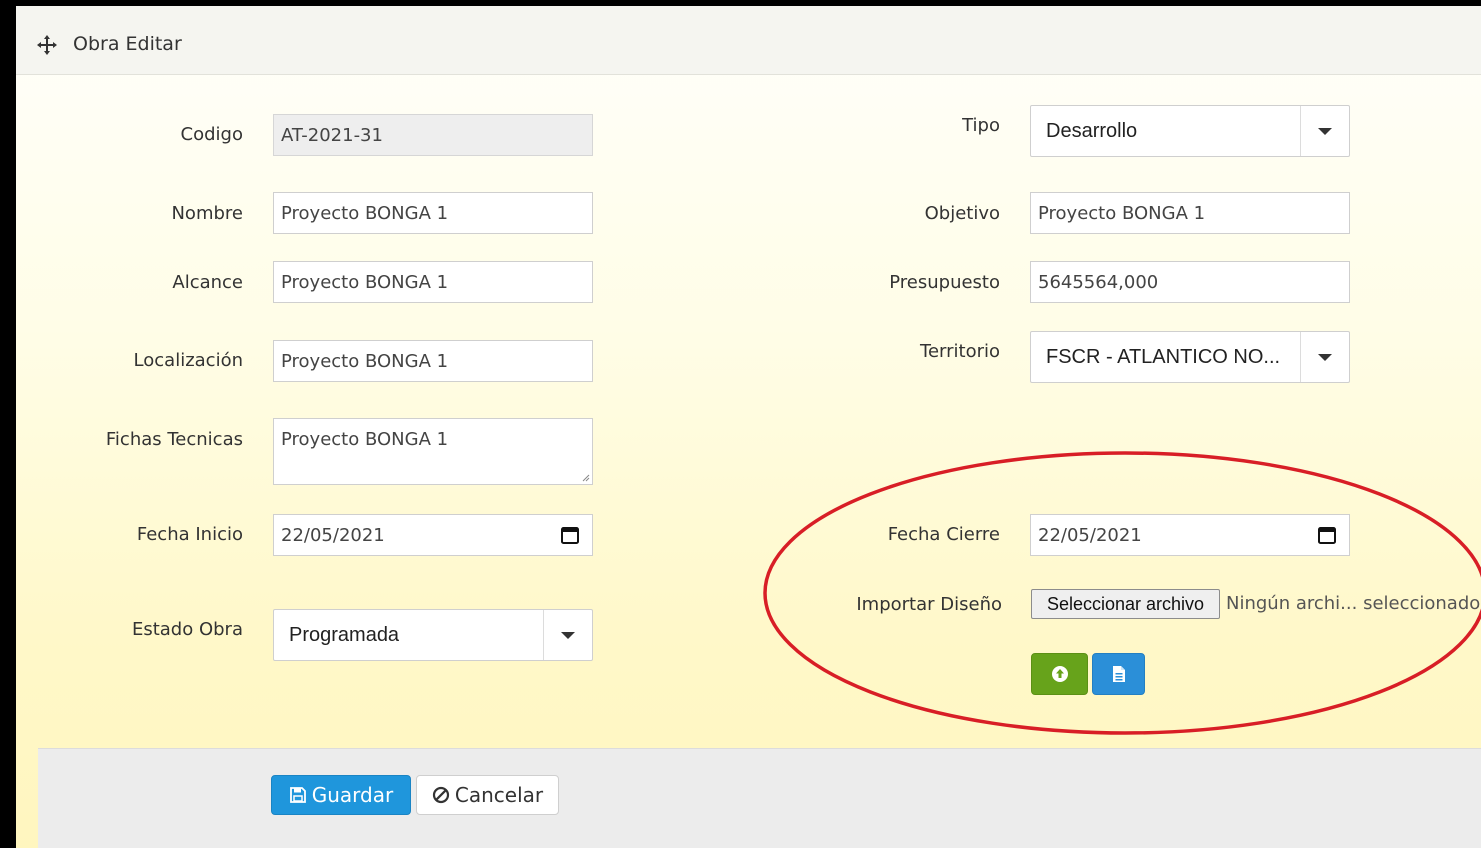 This screenshot has height=848, width=1481. What do you see at coordinates (943, 534) in the screenshot?
I see `fecha-cierre-label: Fecha Cierre` at bounding box center [943, 534].